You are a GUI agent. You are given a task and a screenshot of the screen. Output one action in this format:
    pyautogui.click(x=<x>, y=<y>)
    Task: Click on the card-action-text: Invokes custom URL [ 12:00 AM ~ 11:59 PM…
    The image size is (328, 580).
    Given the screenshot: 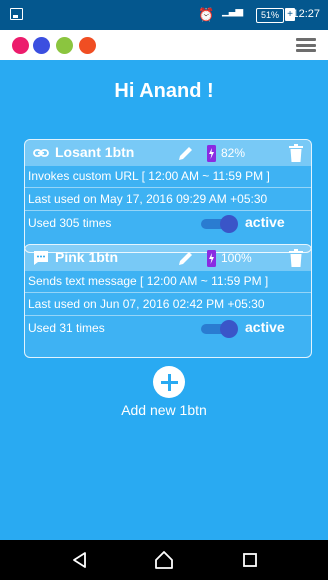 What is the action you would take?
    pyautogui.click(x=149, y=176)
    